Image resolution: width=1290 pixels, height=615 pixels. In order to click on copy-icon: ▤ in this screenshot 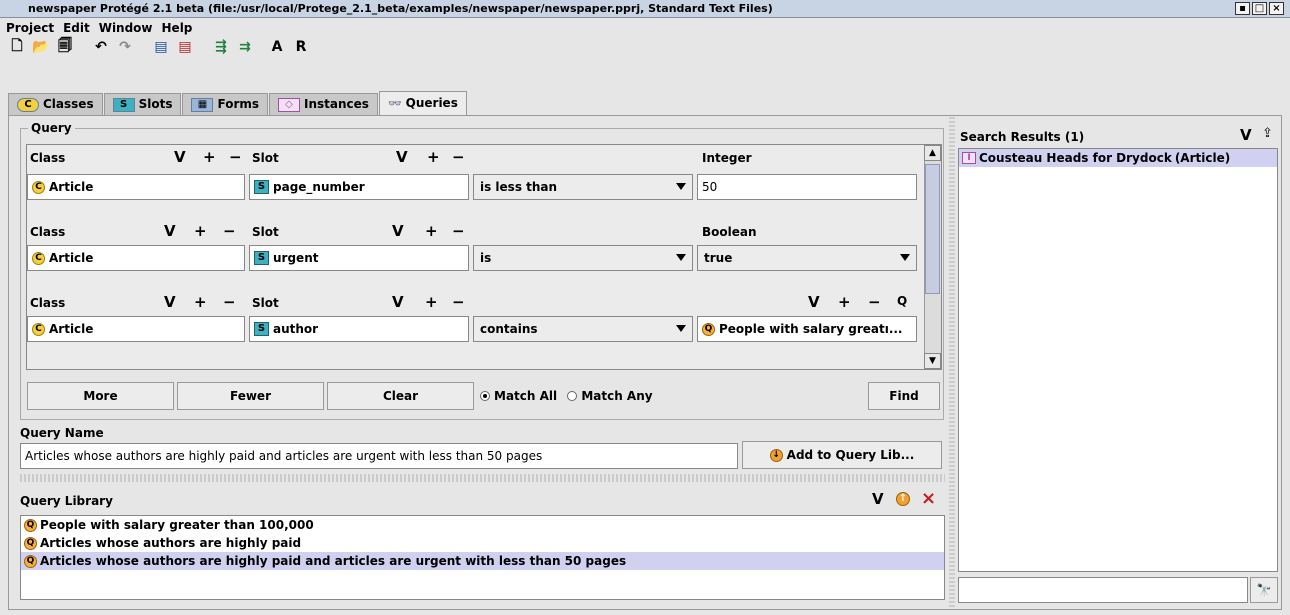, I will do `click(161, 47)`.